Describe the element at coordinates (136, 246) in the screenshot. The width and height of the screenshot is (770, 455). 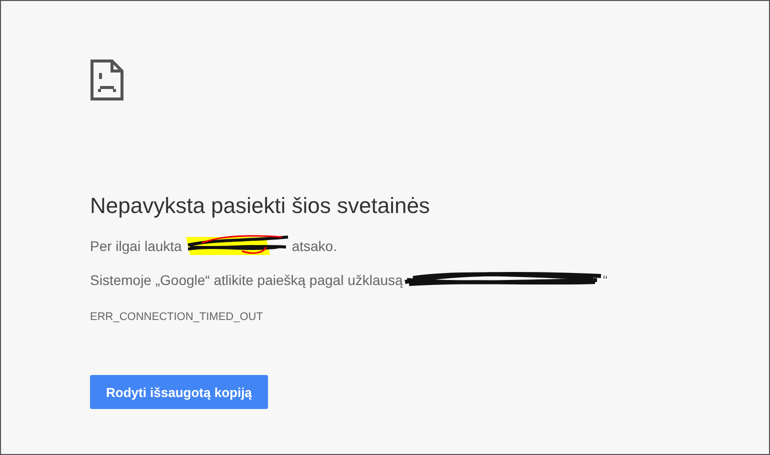
I see `message-text: Per ilgai laukta` at that location.